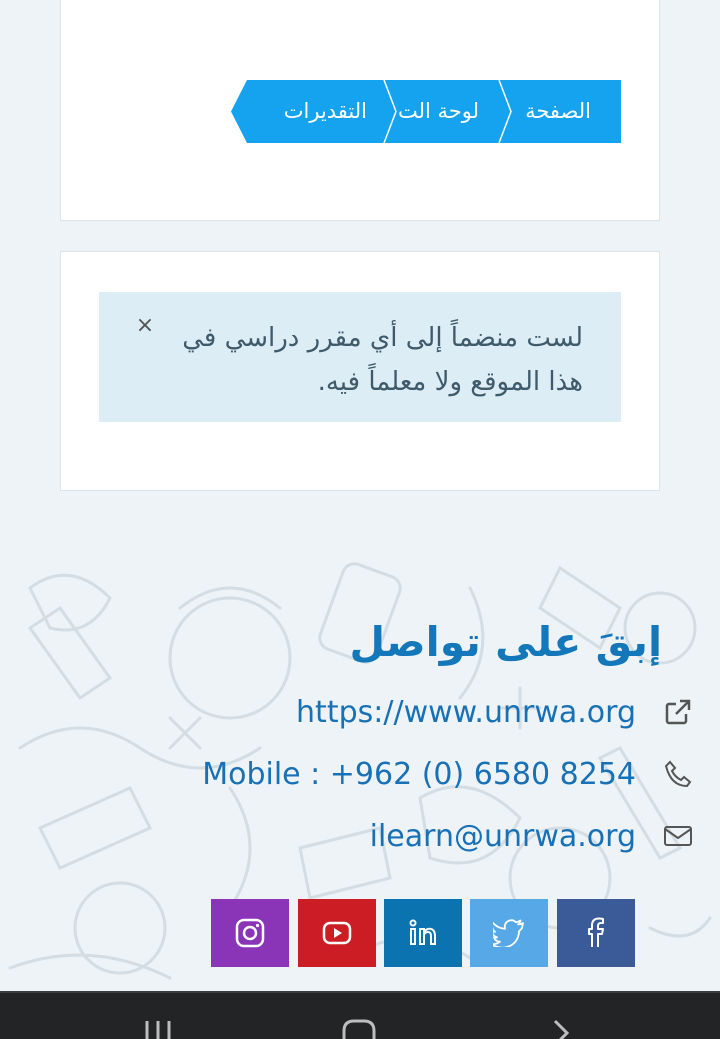 The height and width of the screenshot is (1039, 720). Describe the element at coordinates (359, 1028) in the screenshot. I see `home-icon` at that location.